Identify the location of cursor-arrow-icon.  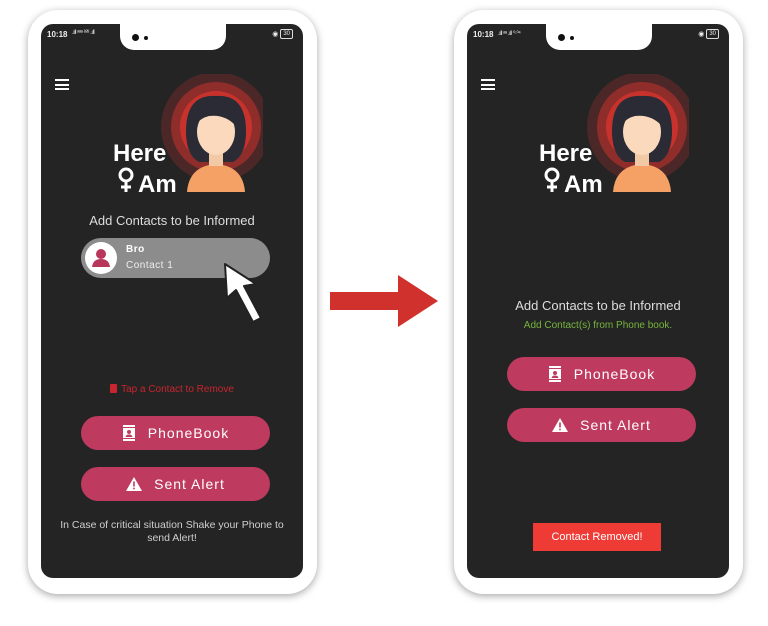
(243, 293).